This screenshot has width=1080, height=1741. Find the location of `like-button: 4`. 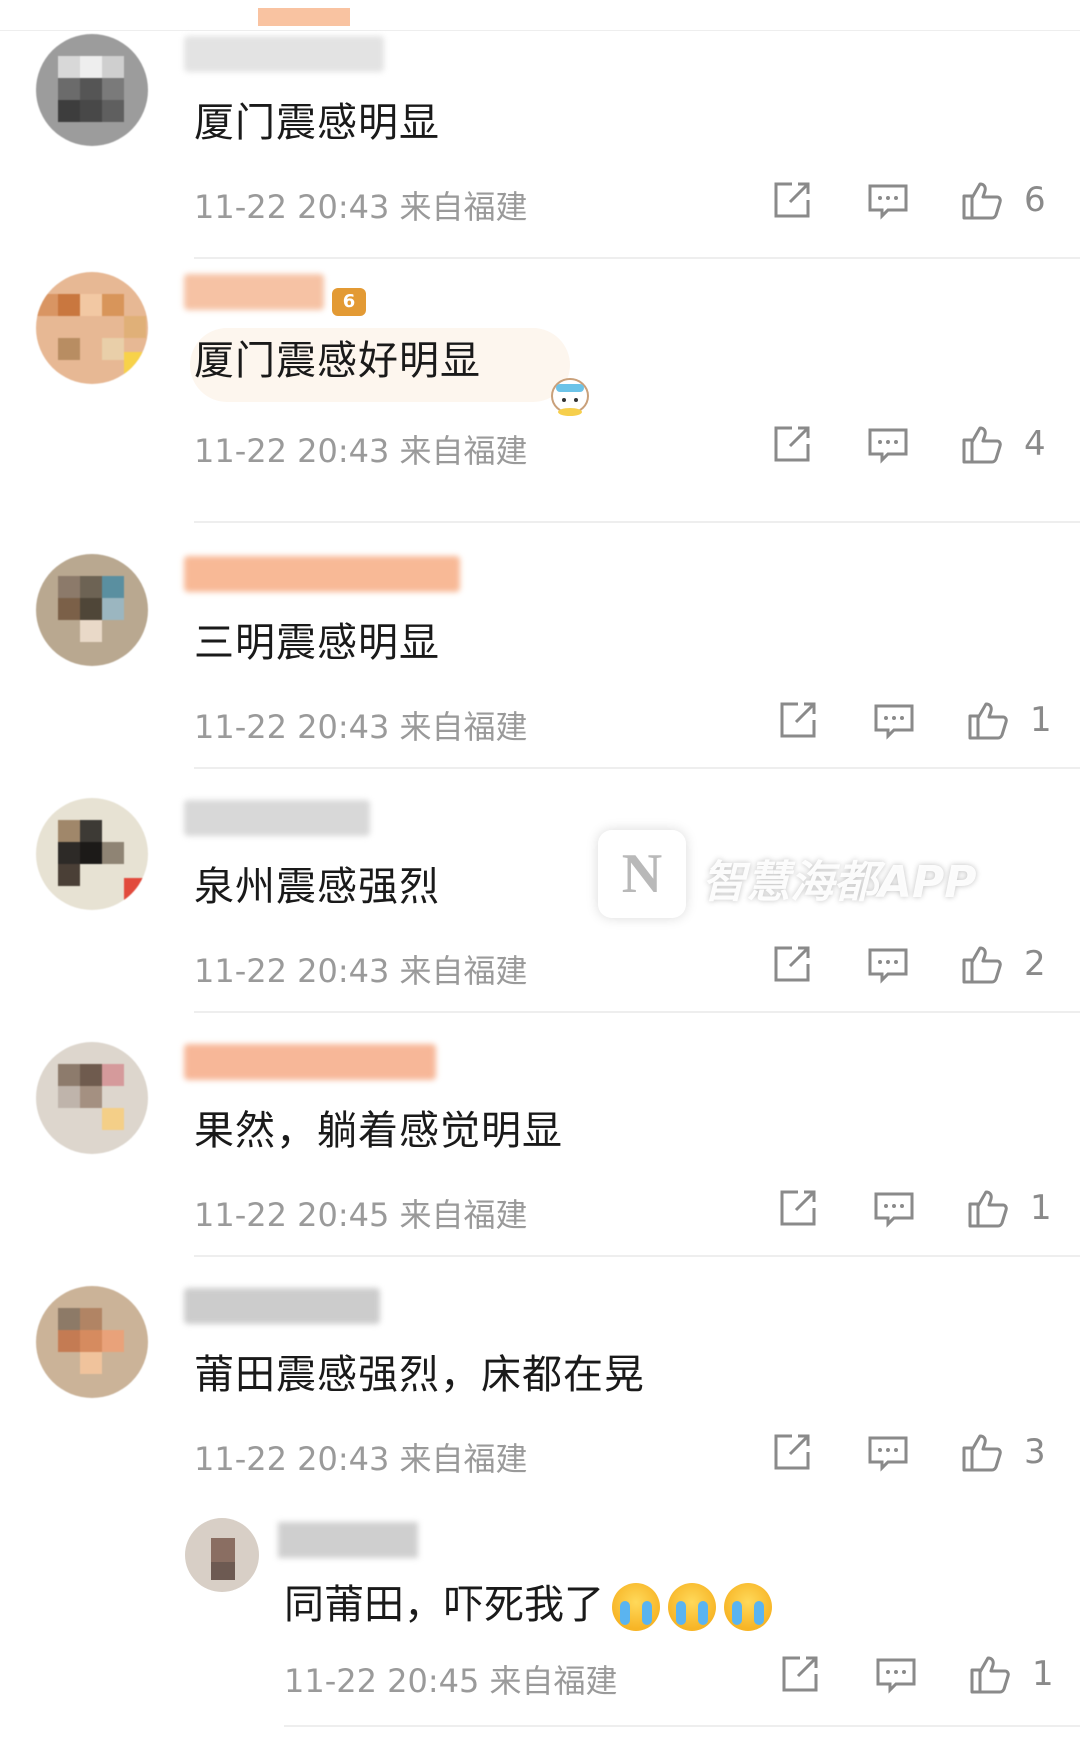

like-button: 4 is located at coordinates (1003, 444).